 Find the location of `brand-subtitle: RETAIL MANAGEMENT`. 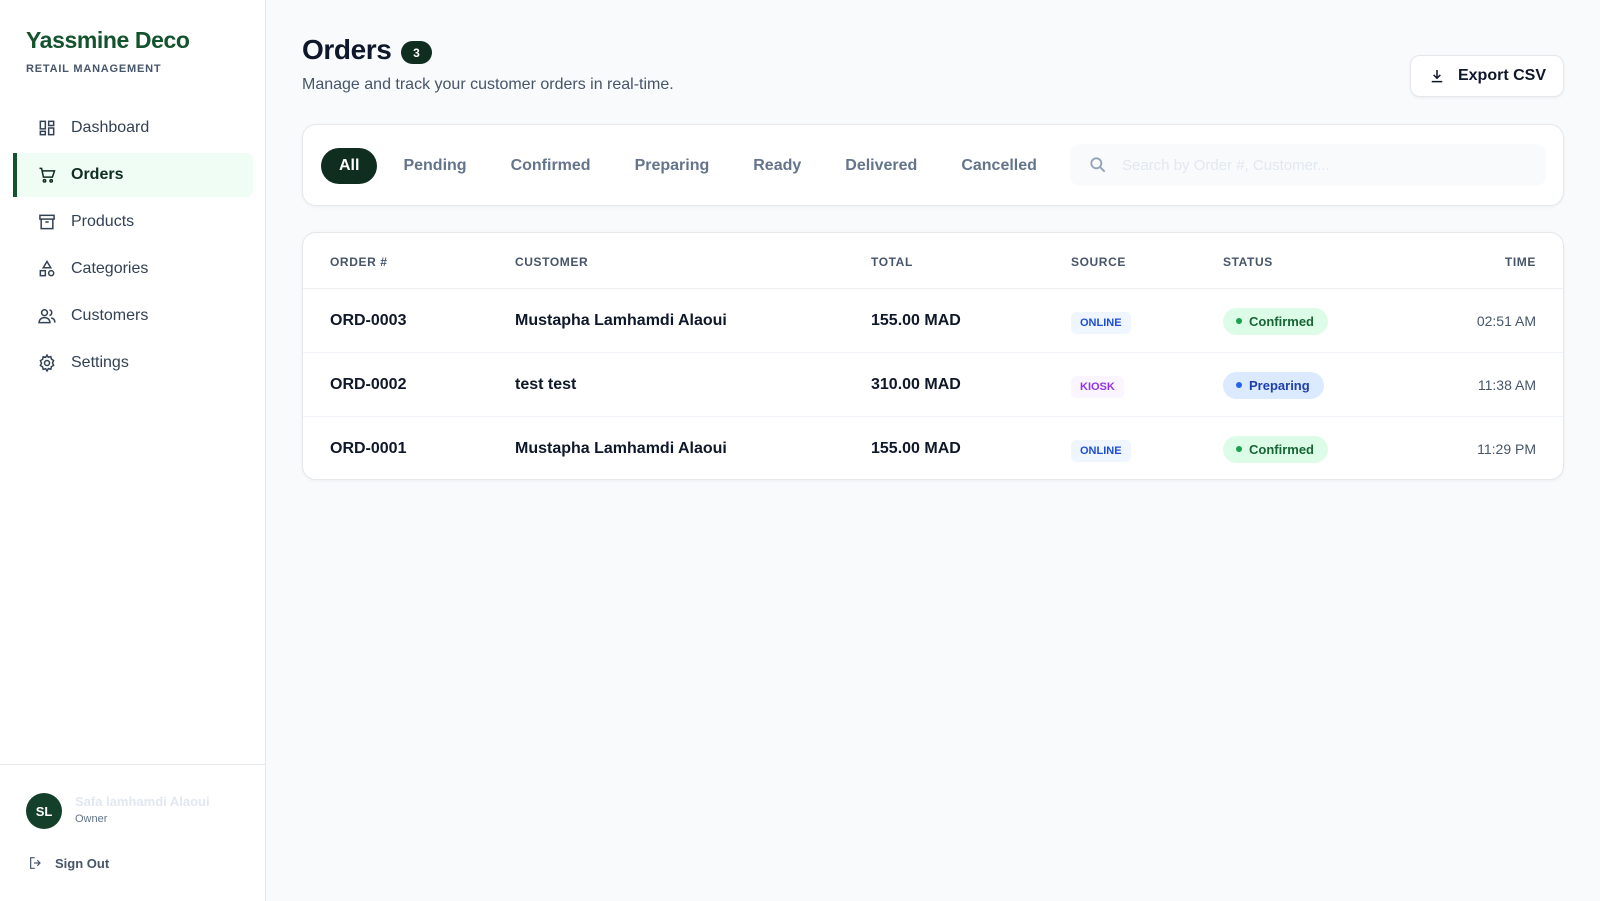

brand-subtitle: RETAIL MANAGEMENT is located at coordinates (94, 69).